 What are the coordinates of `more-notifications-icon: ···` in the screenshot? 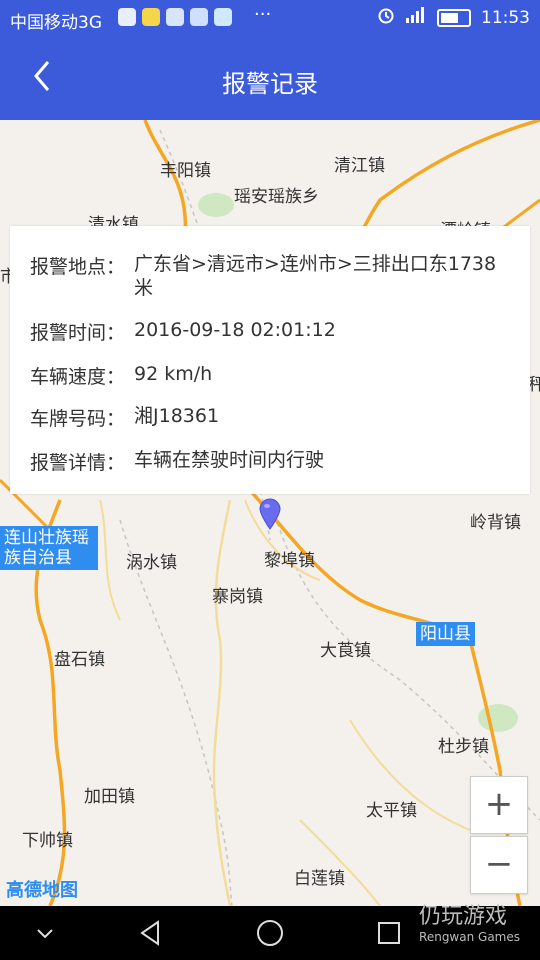 It's located at (263, 14).